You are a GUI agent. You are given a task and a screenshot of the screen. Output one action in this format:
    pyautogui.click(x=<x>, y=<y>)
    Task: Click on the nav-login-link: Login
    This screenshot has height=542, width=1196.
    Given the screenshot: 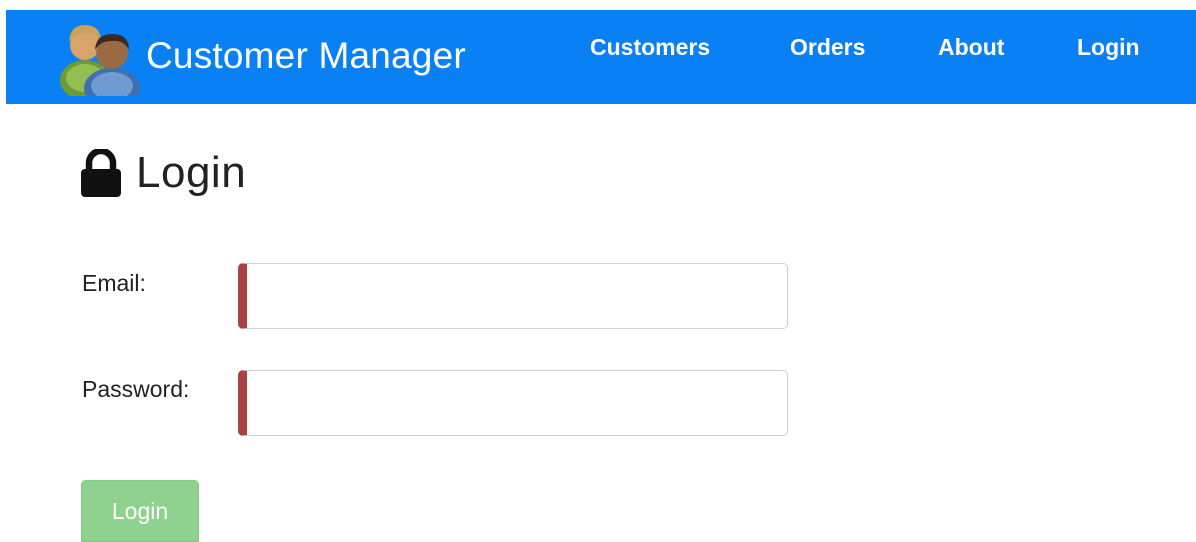 What is the action you would take?
    pyautogui.click(x=1108, y=47)
    